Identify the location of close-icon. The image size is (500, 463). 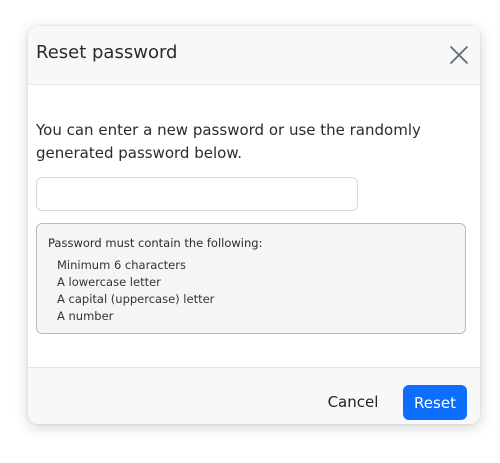
(459, 55).